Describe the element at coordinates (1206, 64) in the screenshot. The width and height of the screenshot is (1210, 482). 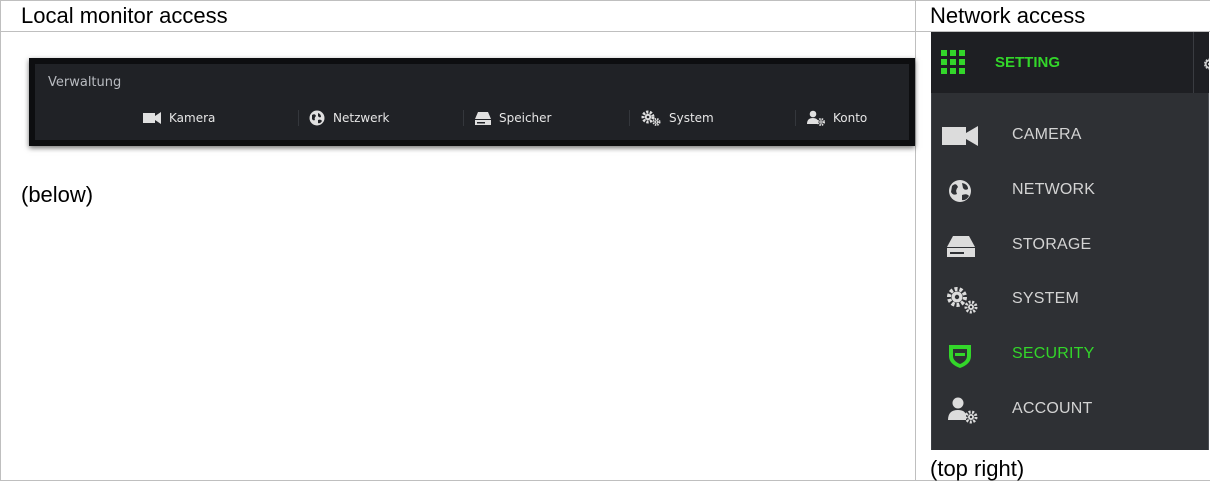
I see `cropped-icon-fragment: ⚙` at that location.